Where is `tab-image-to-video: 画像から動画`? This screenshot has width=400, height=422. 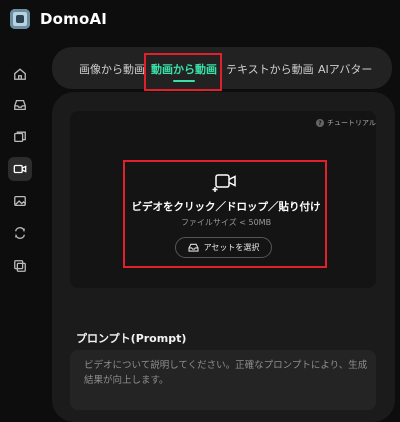
tab-image-to-video: 画像から動画 is located at coordinates (112, 69).